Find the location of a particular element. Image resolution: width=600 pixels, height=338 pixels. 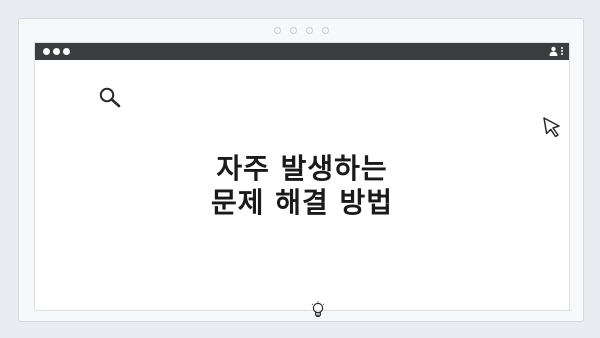

title-line-2: 문제 해결 방법 is located at coordinates (302, 202).